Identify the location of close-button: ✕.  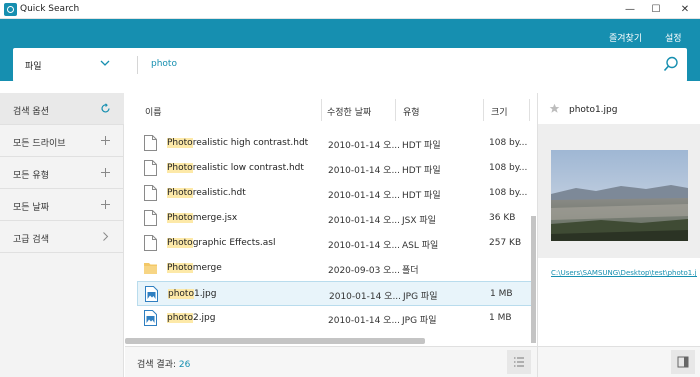
(685, 9).